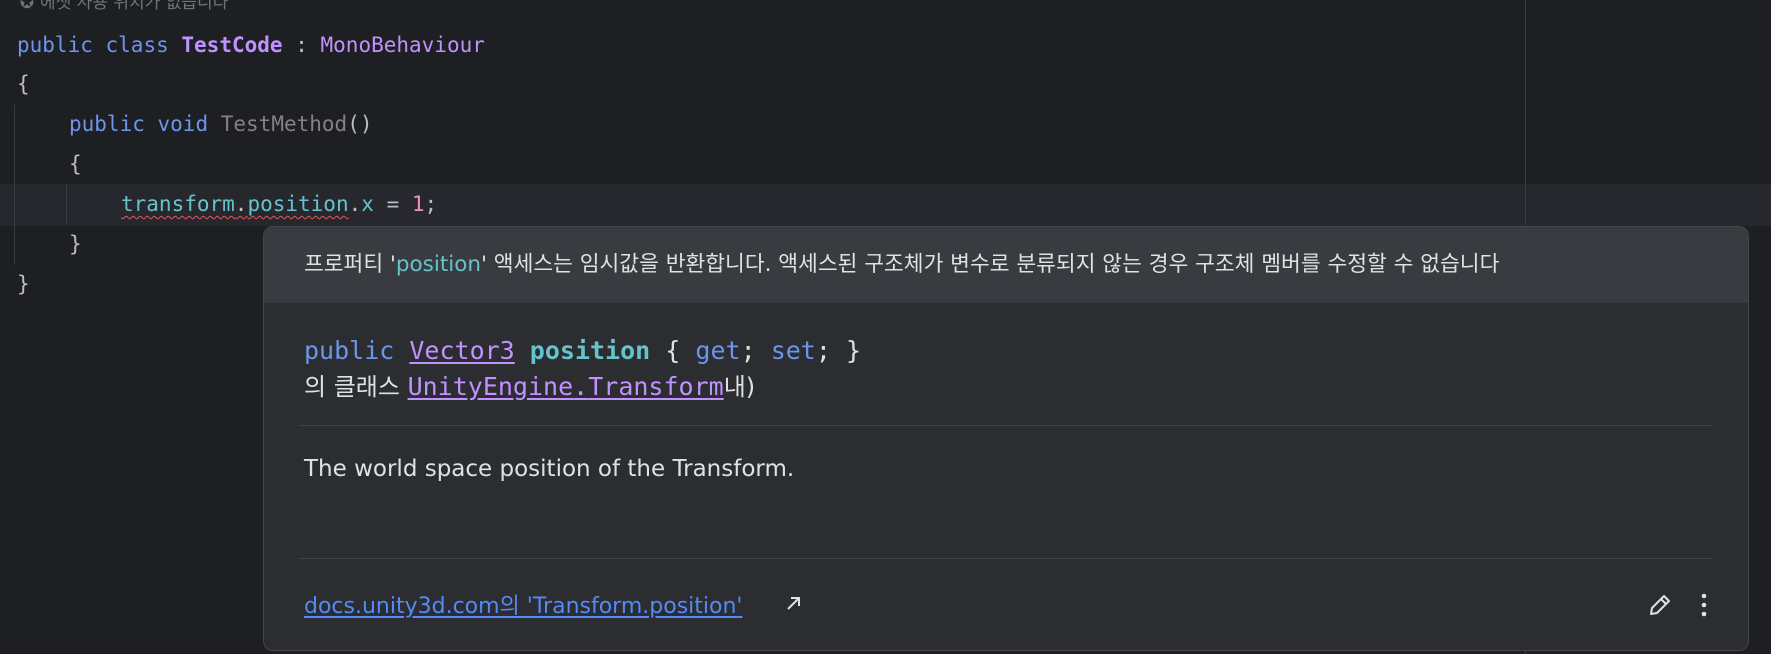 Image resolution: width=1771 pixels, height=654 pixels. Describe the element at coordinates (134, 6) in the screenshot. I see `usage-hint-text: 에셋 사용 위치가 없습니다` at that location.